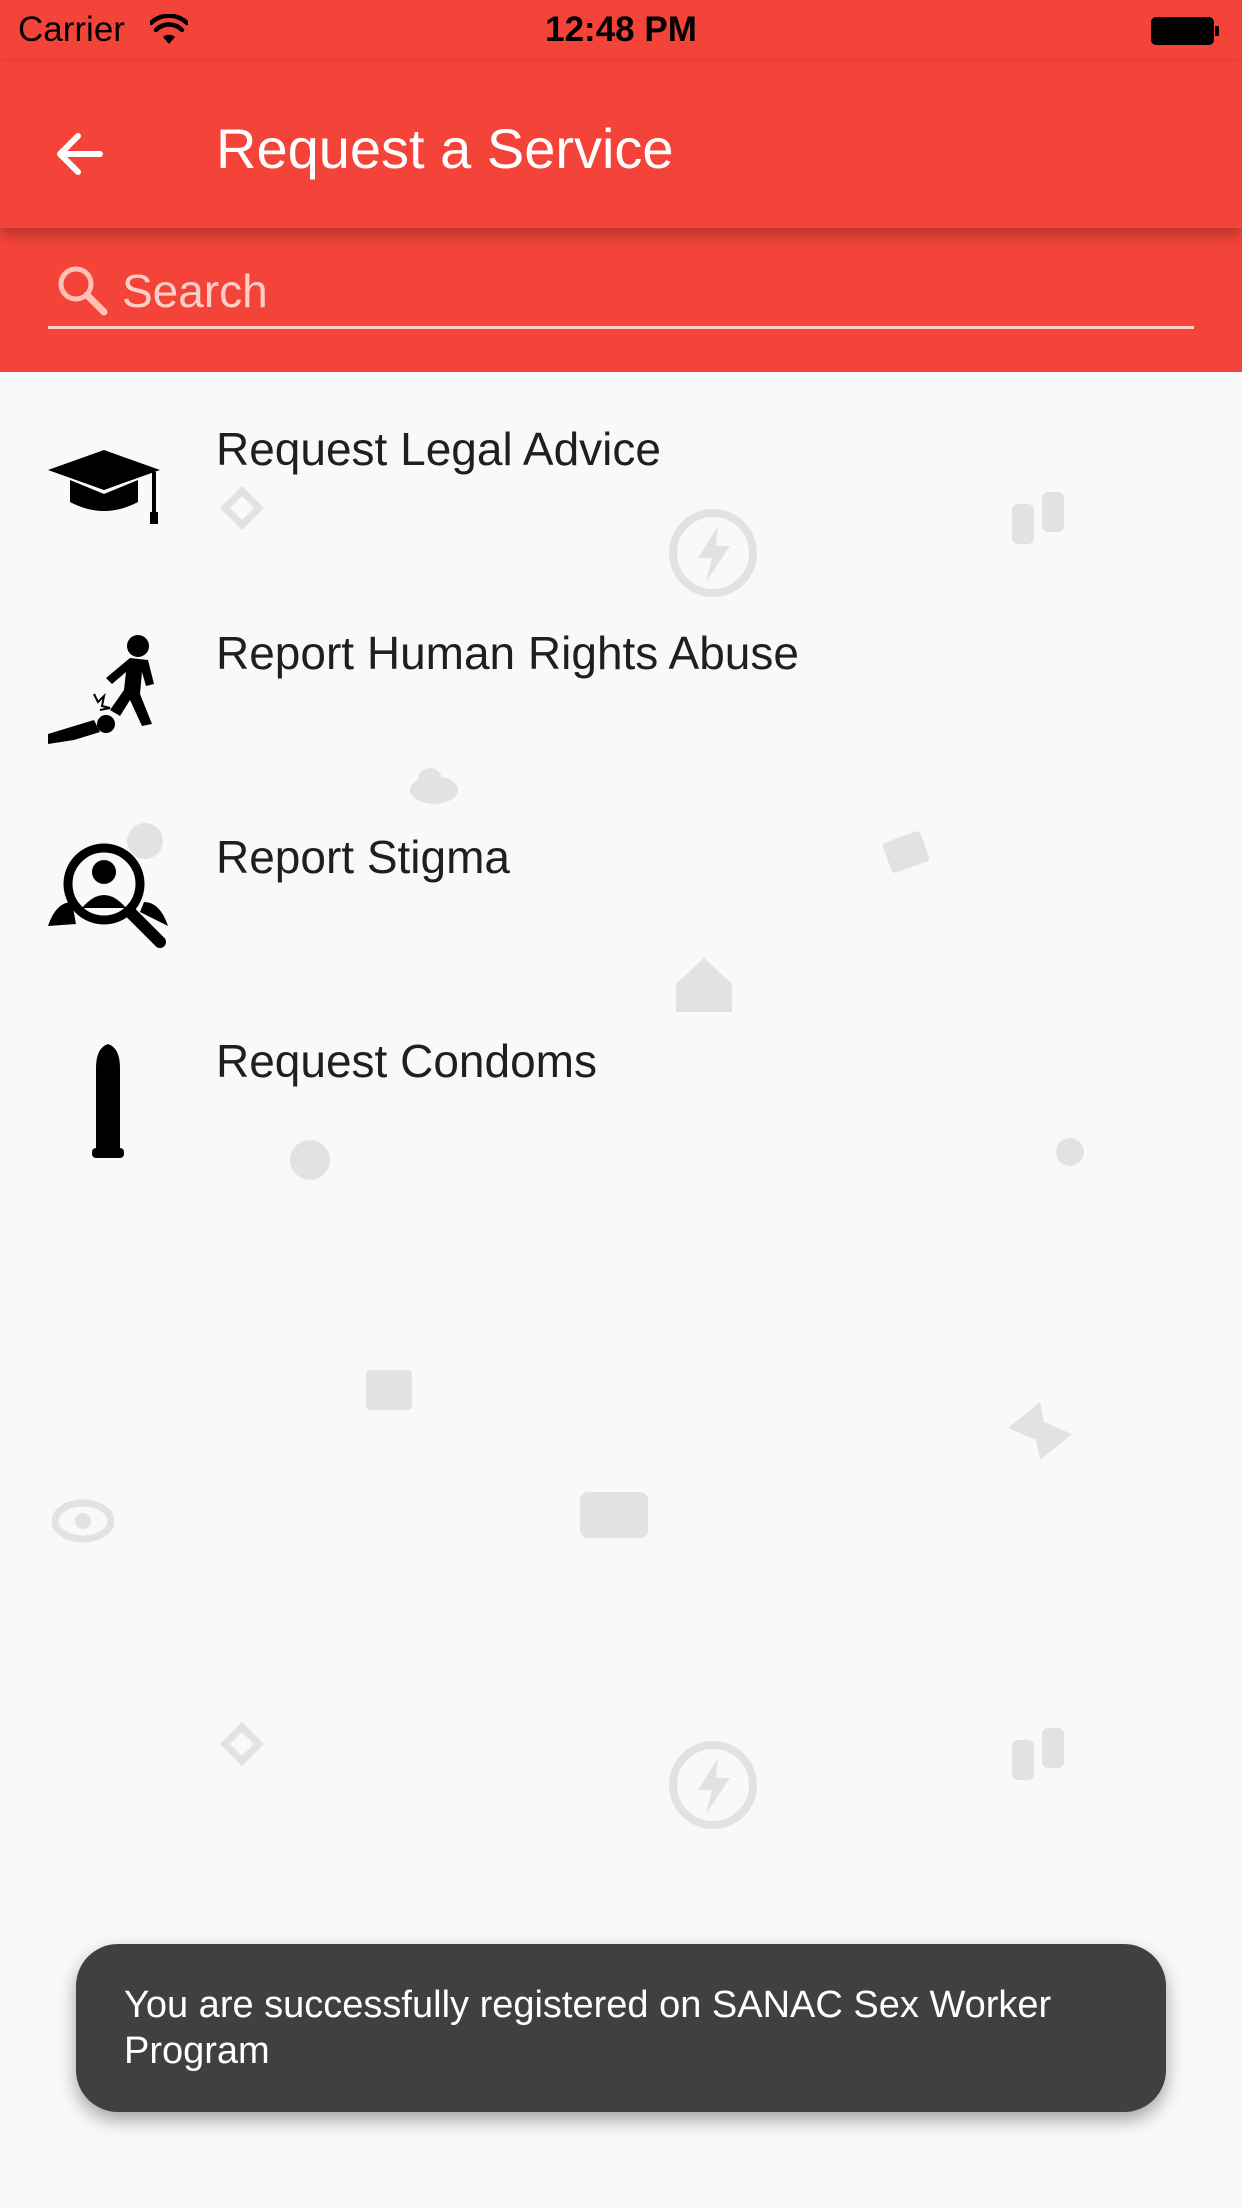  What do you see at coordinates (652, 291) in the screenshot?
I see `search-input` at bounding box center [652, 291].